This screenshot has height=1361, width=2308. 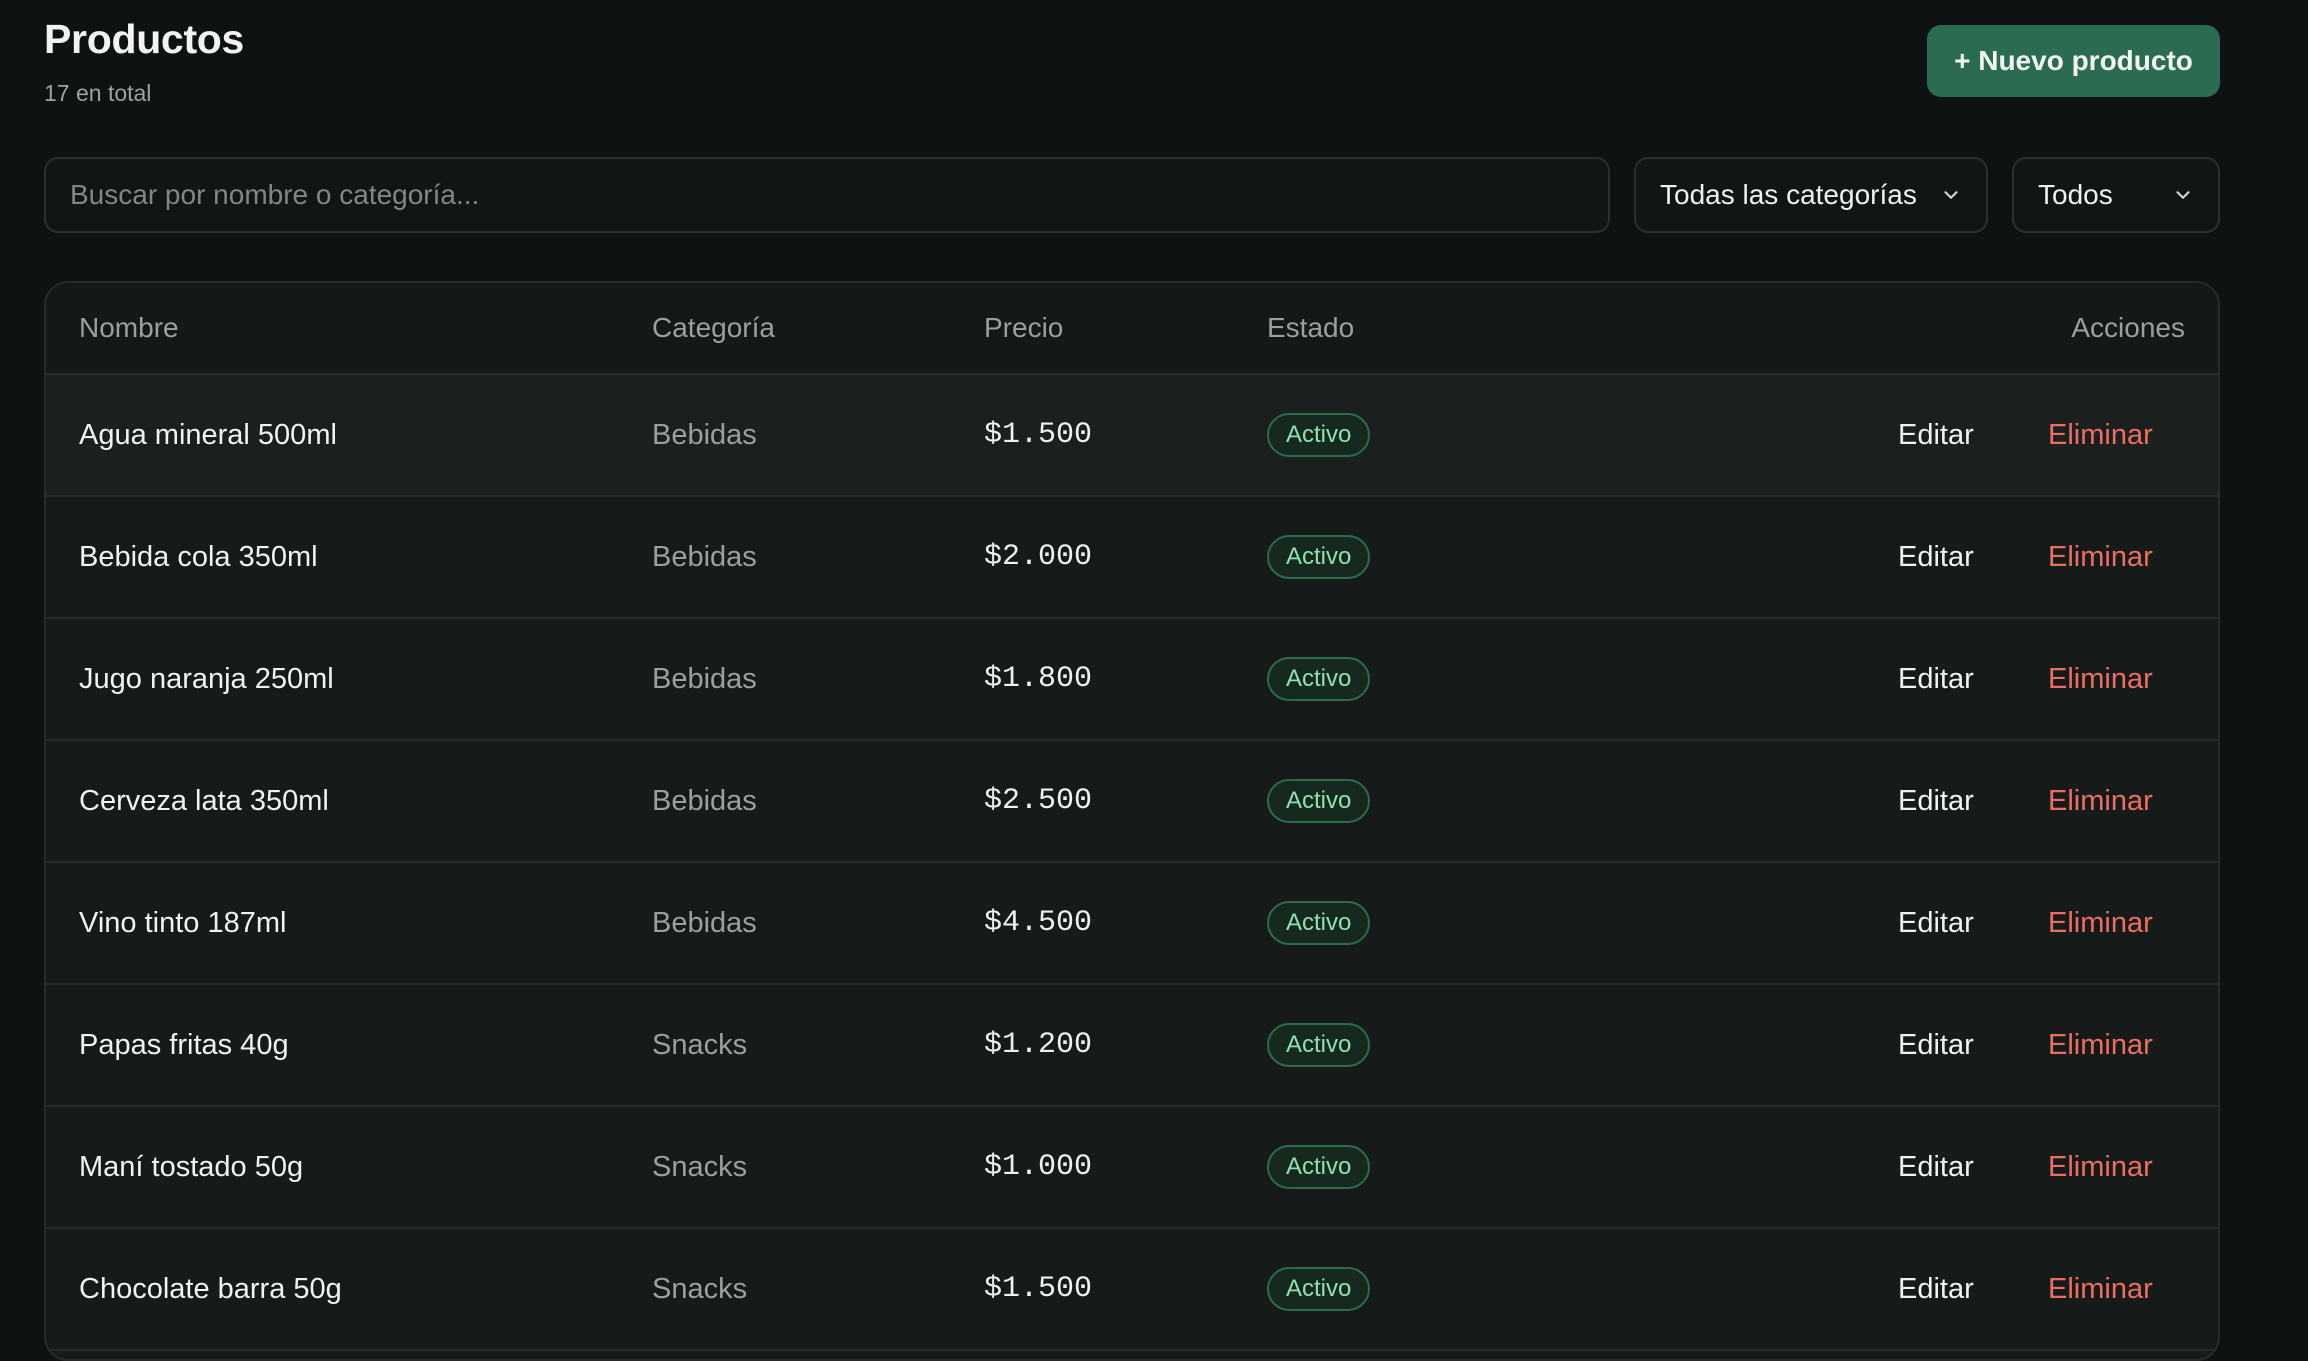 What do you see at coordinates (1038, 1167) in the screenshot?
I see `product-price: $1.000` at bounding box center [1038, 1167].